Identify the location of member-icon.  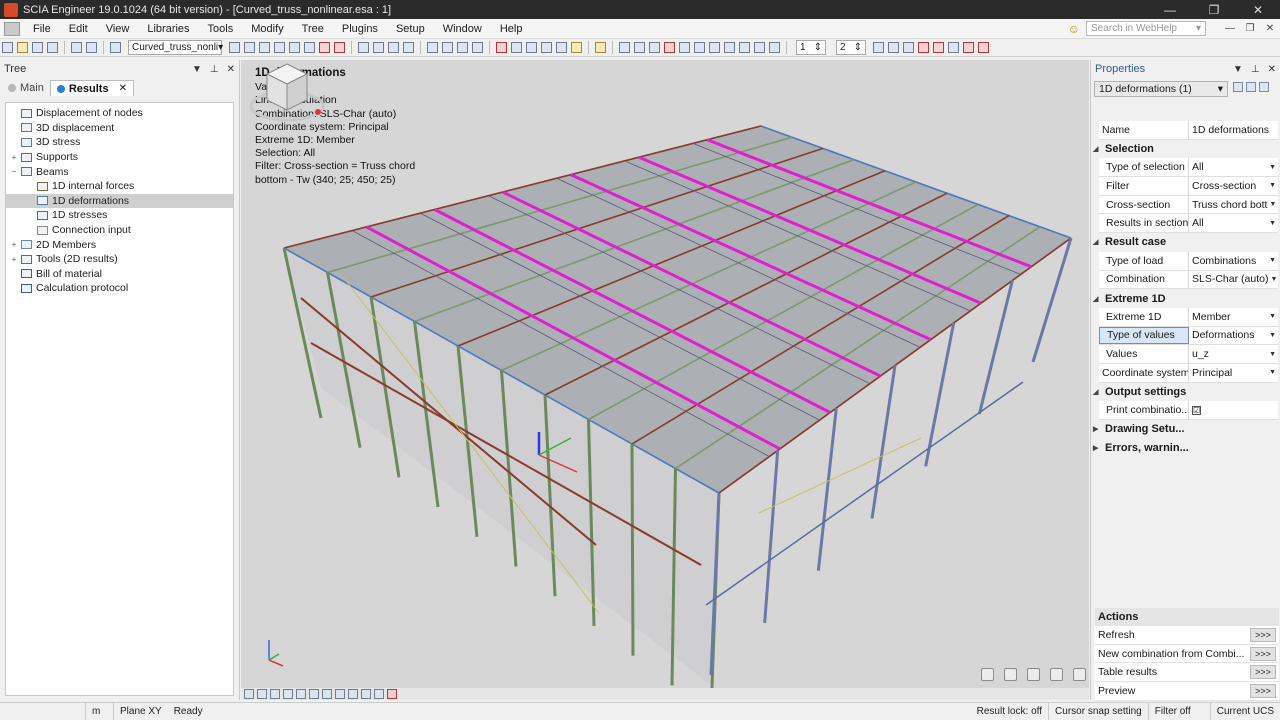
(654, 47).